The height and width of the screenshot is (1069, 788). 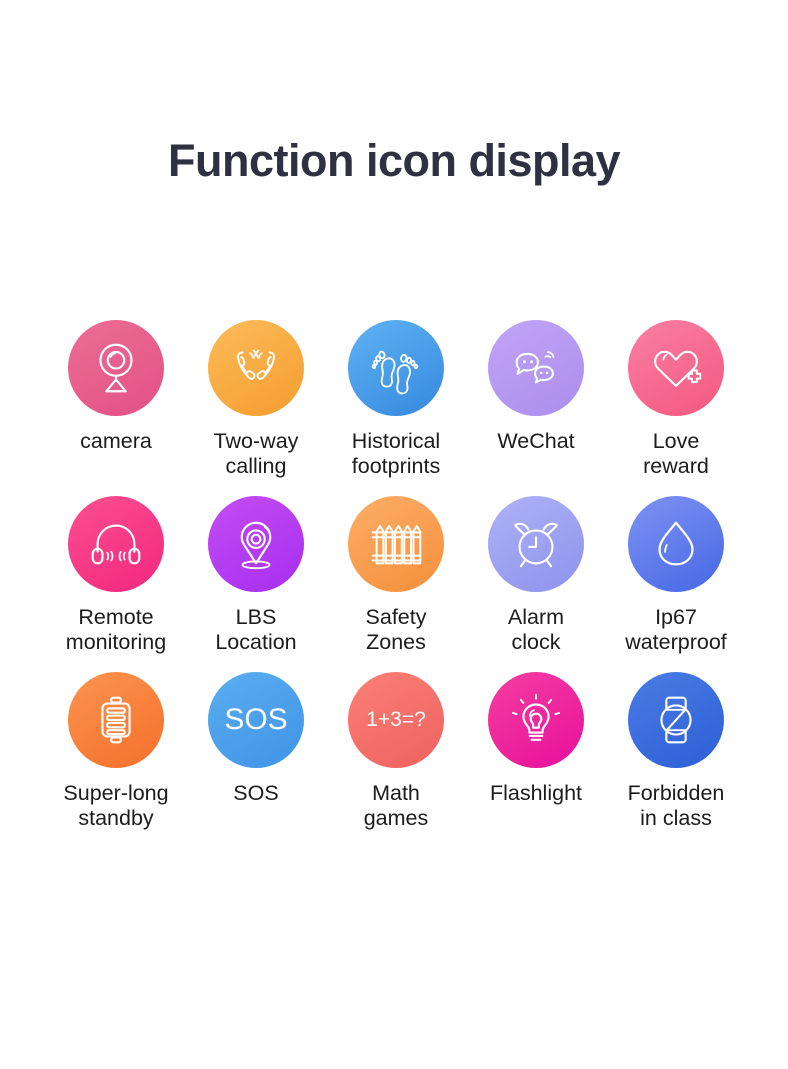 I want to click on heart-plus-icon, so click(x=678, y=368).